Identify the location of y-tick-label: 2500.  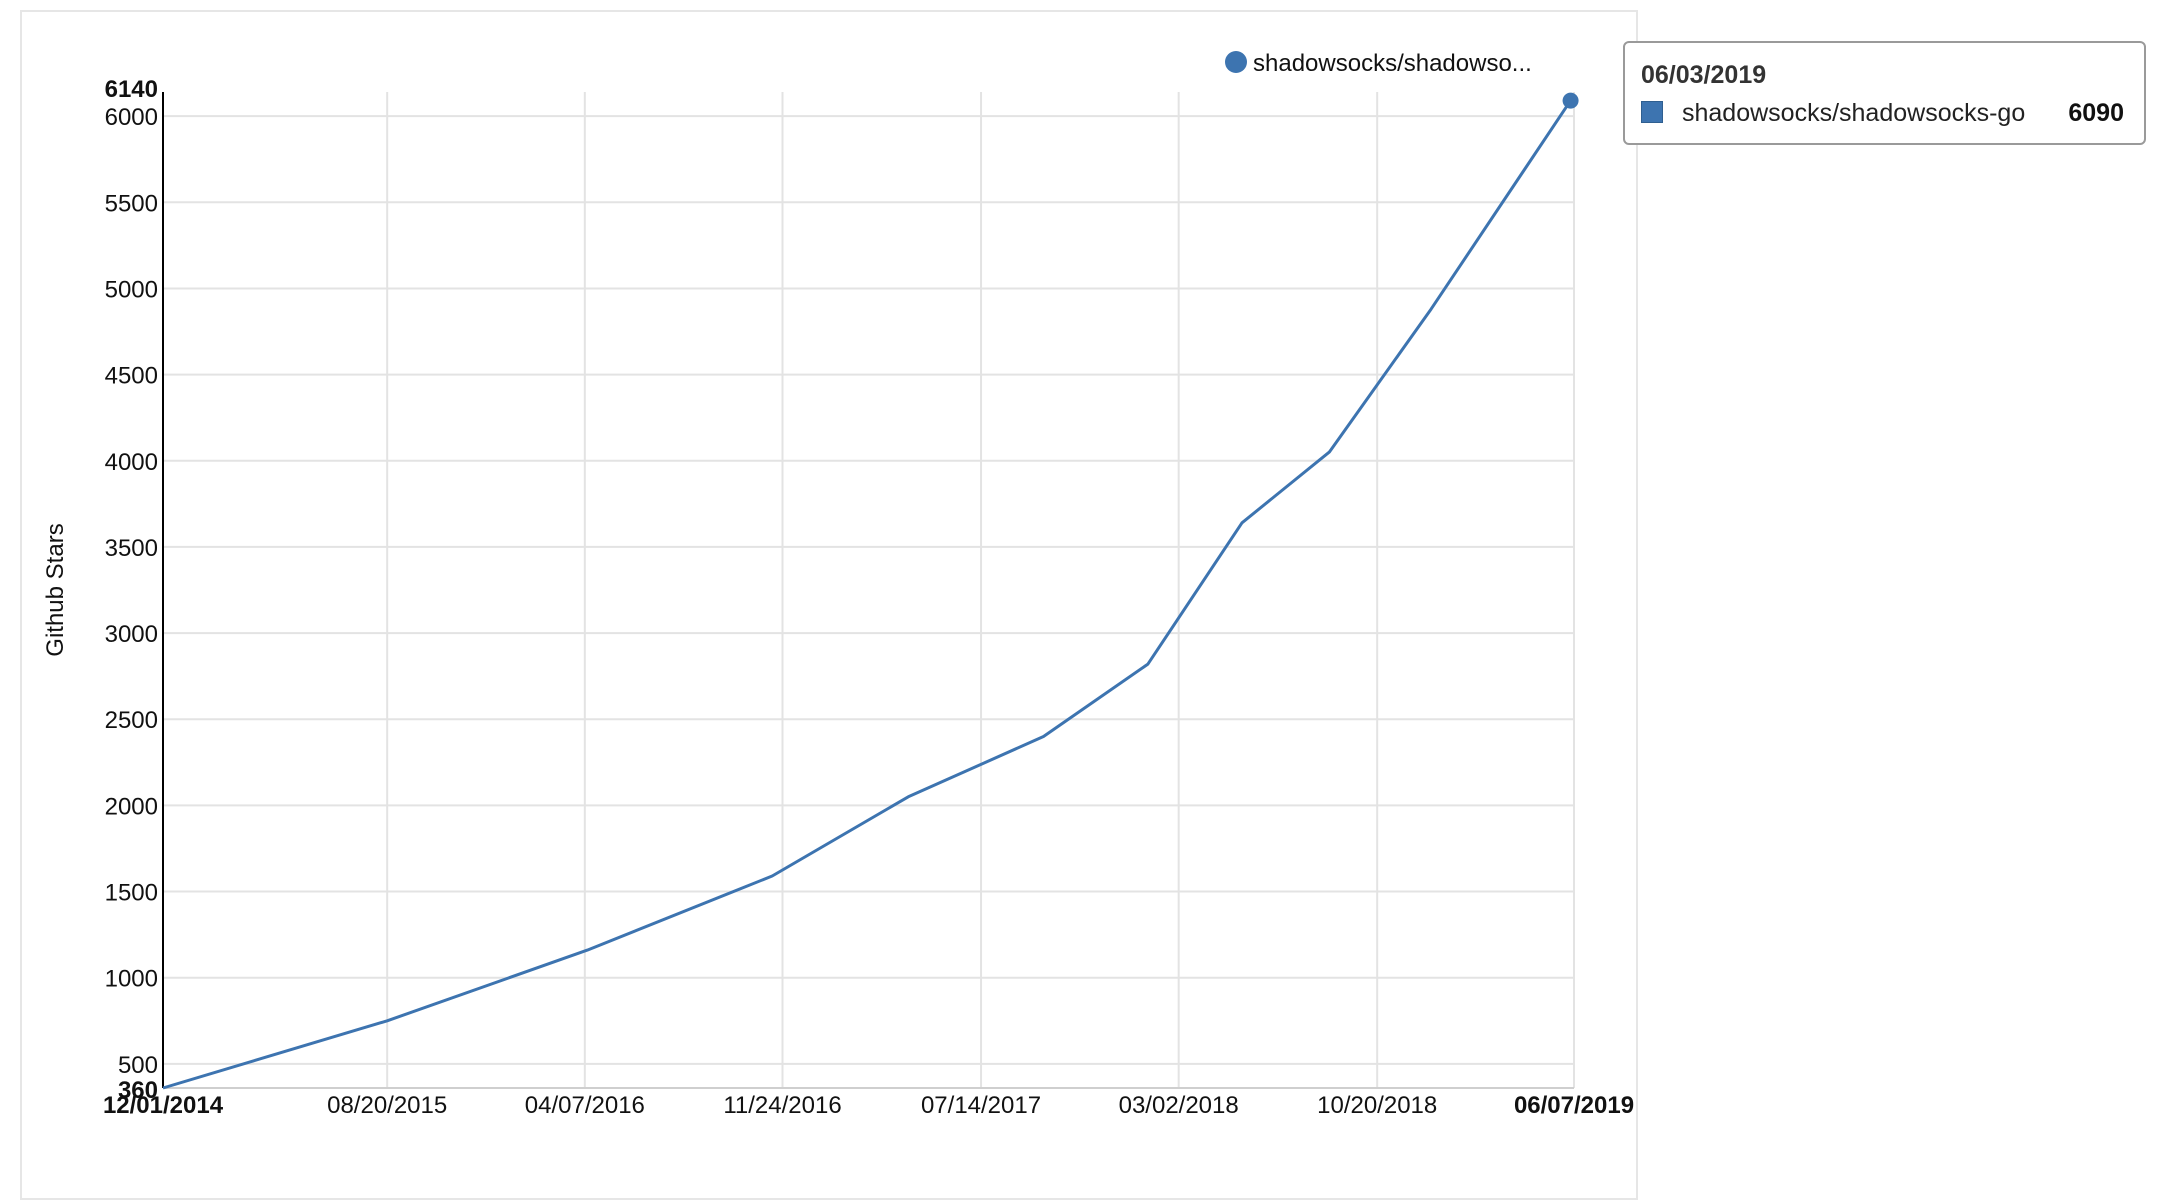
(131, 720).